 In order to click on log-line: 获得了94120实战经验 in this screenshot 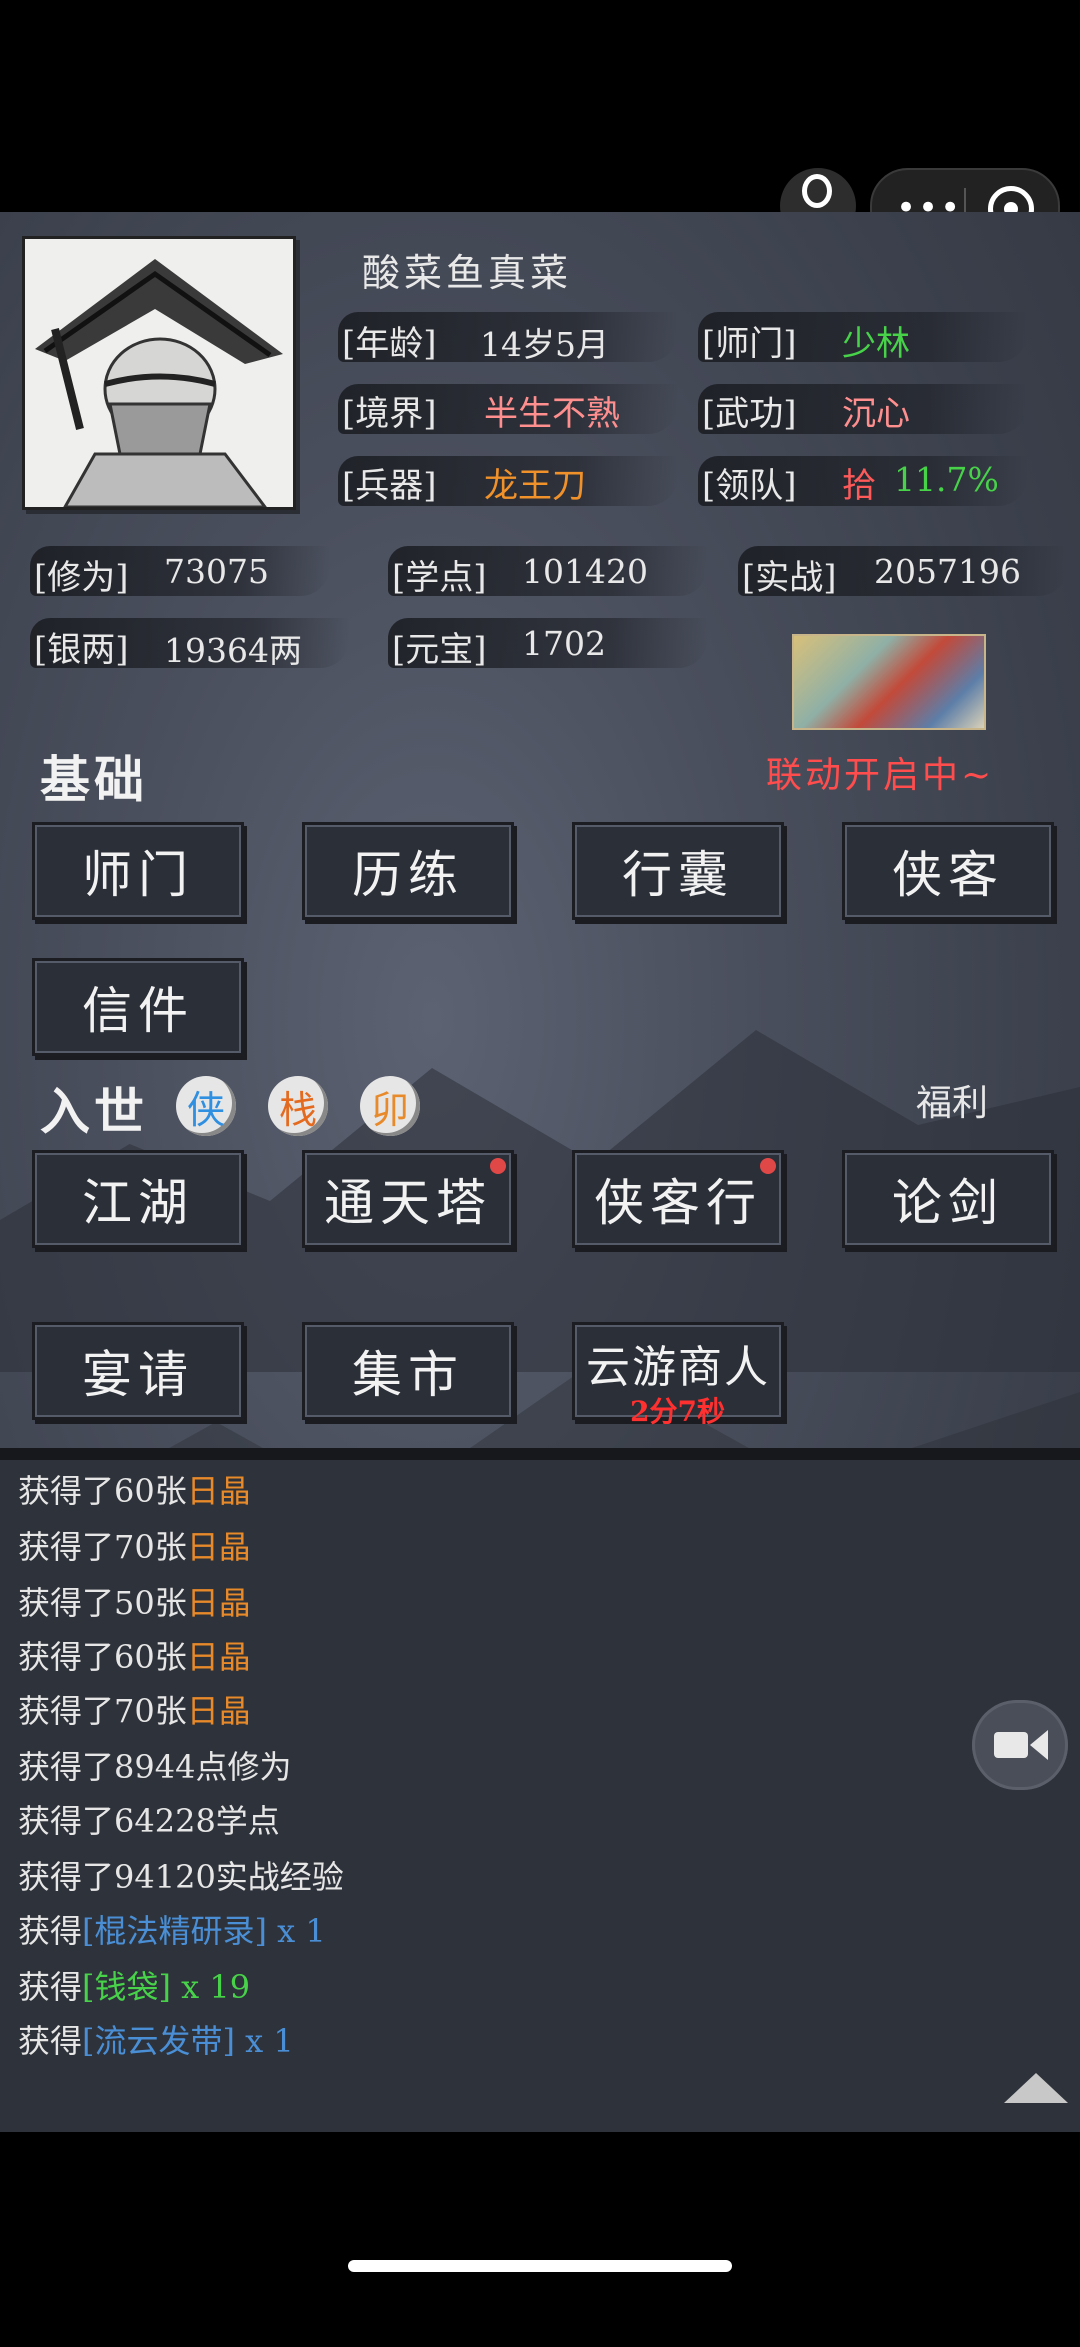, I will do `click(181, 1877)`.